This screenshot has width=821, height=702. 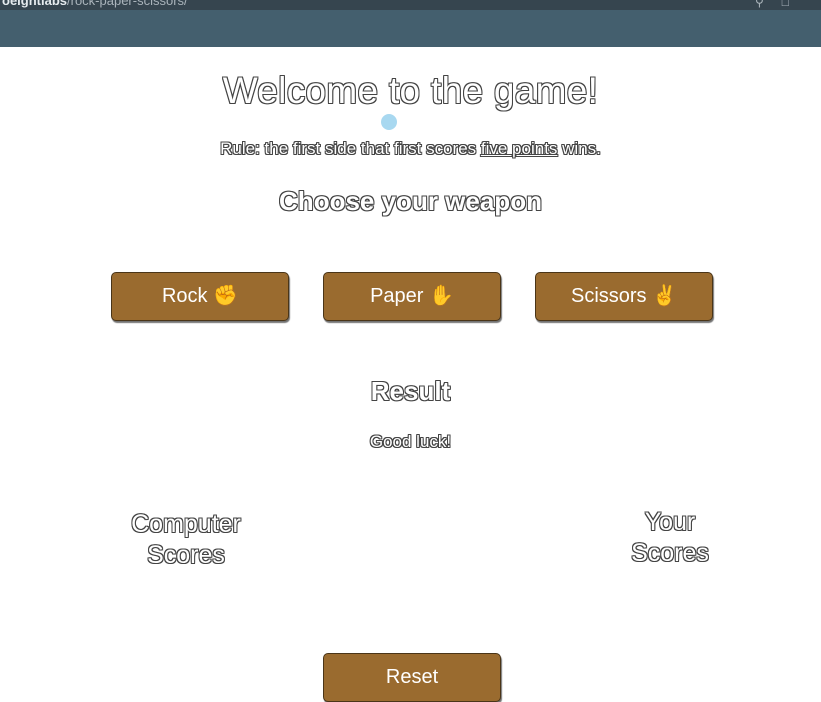 What do you see at coordinates (35, 4) in the screenshot?
I see `url-domain: oeightlabs` at bounding box center [35, 4].